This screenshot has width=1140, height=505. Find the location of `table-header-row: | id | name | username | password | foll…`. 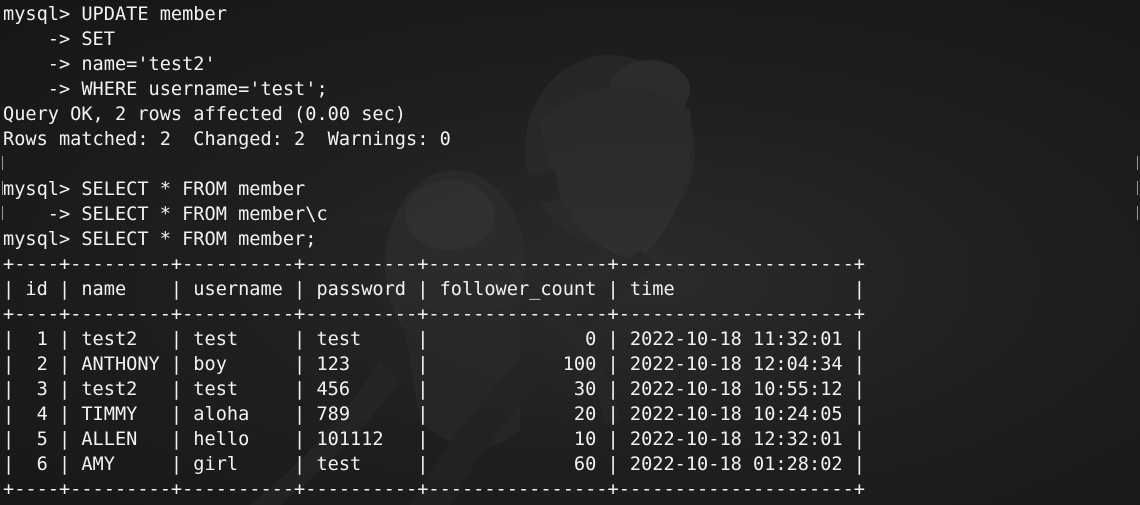

table-header-row: | id | name | username | password | foll… is located at coordinates (434, 289).